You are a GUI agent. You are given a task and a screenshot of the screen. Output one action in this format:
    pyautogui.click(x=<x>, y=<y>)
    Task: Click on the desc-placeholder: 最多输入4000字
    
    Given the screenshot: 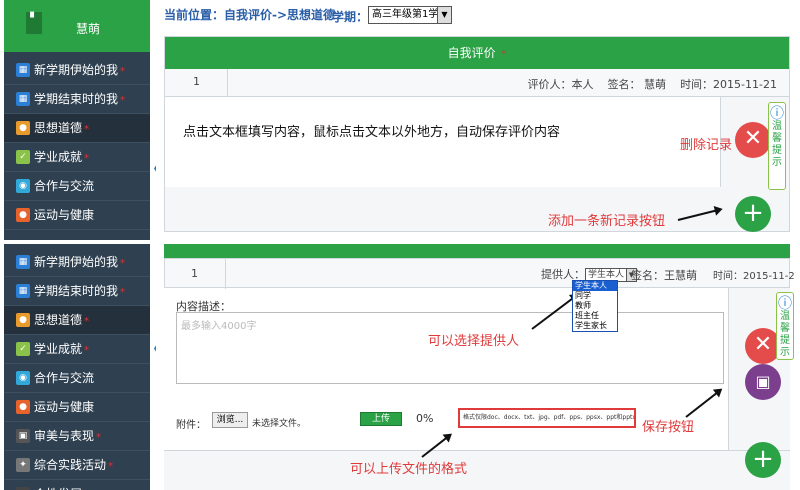 What is the action you would take?
    pyautogui.click(x=219, y=326)
    